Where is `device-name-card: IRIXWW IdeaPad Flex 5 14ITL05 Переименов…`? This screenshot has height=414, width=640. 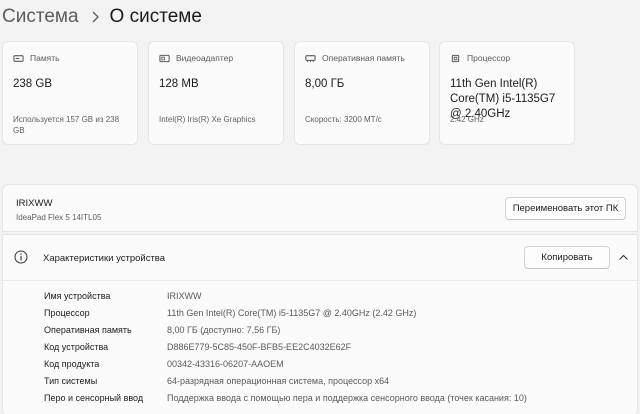
device-name-card: IRIXWW IdeaPad Flex 5 14ITL05 Переименов… is located at coordinates (320, 208).